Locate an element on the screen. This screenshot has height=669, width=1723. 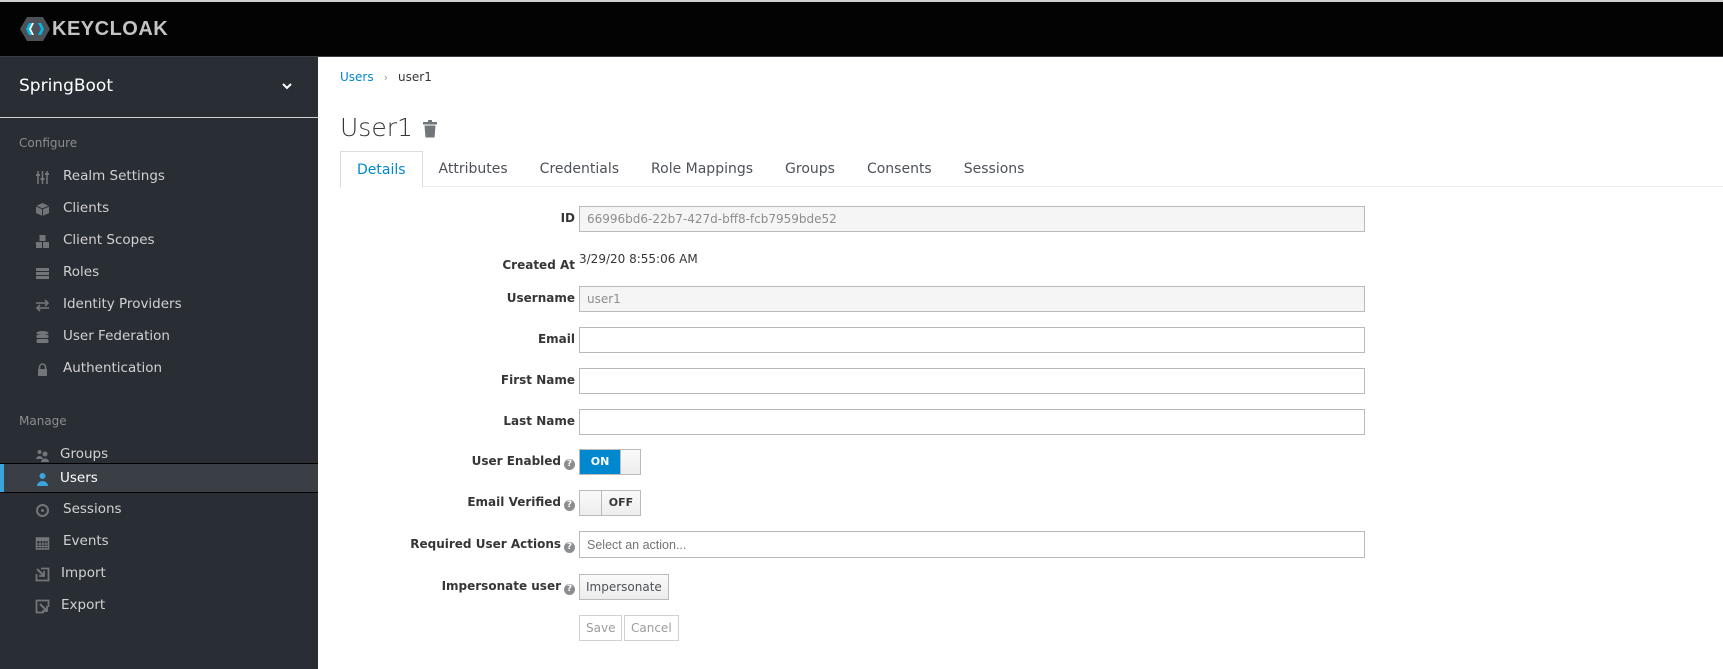
user-icon is located at coordinates (42, 479).